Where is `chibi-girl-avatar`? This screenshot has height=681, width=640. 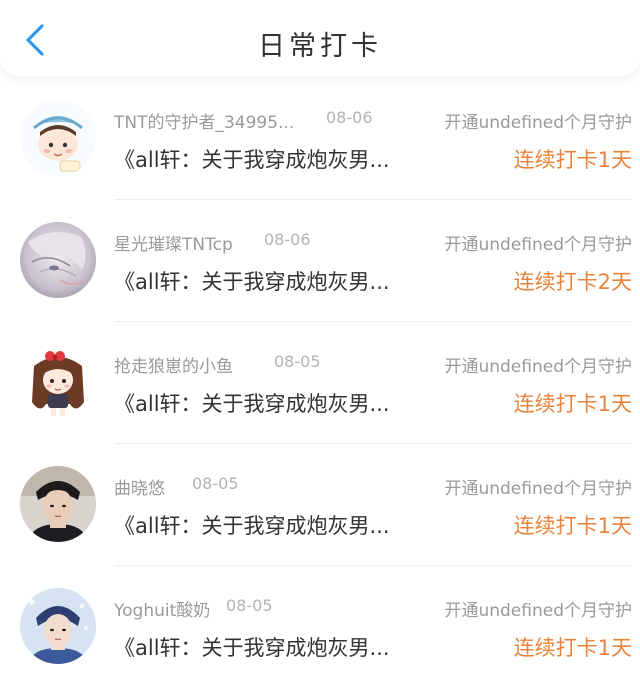
chibi-girl-avatar is located at coordinates (58, 382).